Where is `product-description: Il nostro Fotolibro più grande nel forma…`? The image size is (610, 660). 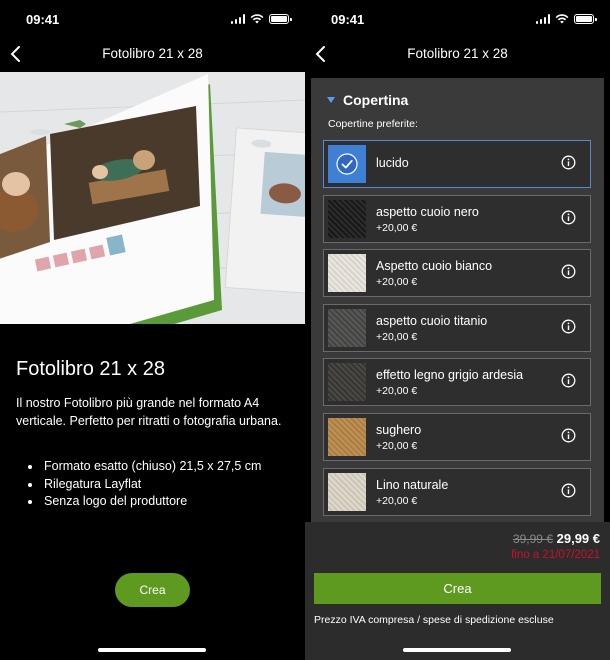 product-description: Il nostro Fotolibro più grande nel forma… is located at coordinates (149, 412).